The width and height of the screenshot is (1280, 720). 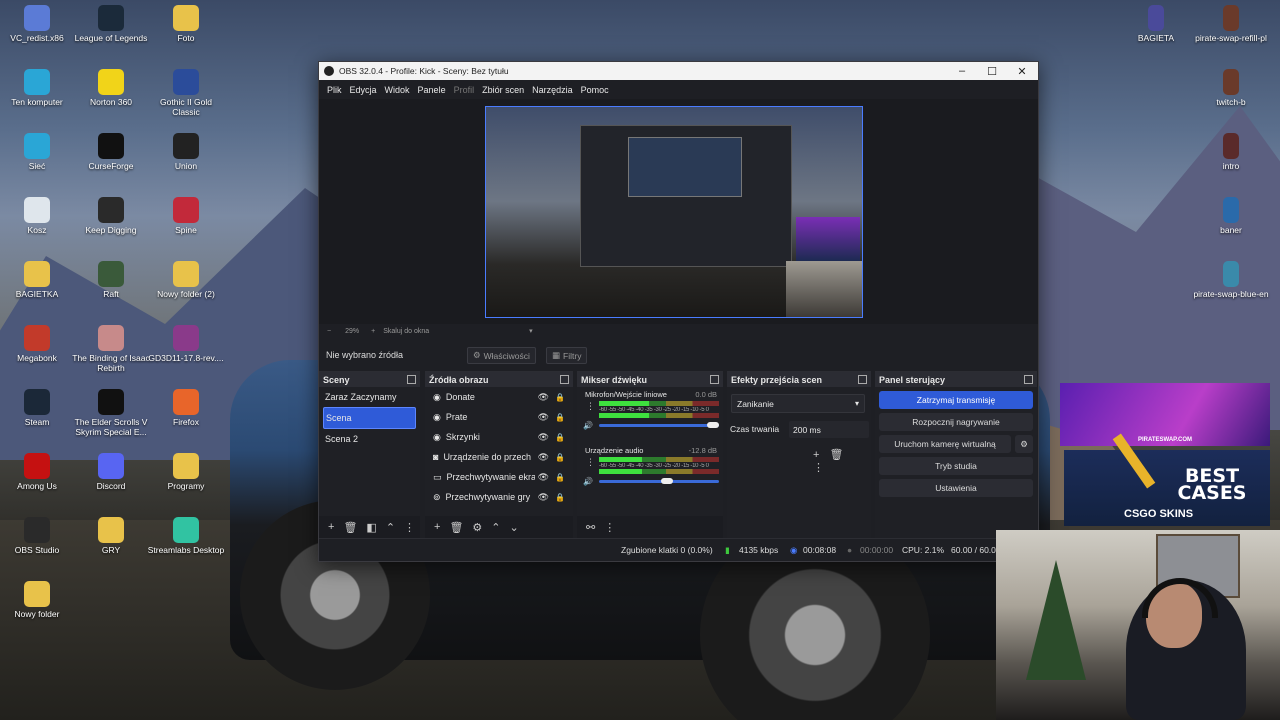 What do you see at coordinates (499, 477) in the screenshot?
I see `source-item: ▭ Przechwytywanie ekranu👁 🔒` at bounding box center [499, 477].